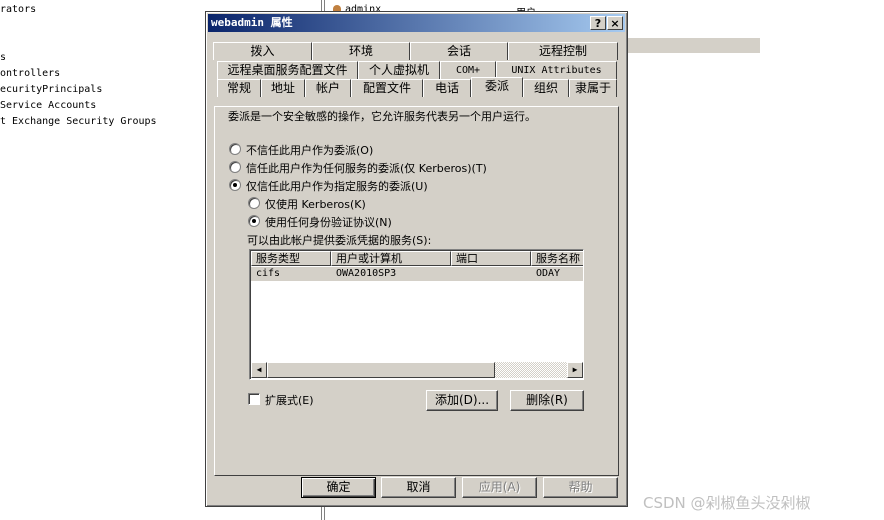 This screenshot has height=520, width=884. Describe the element at coordinates (338, 487) in the screenshot. I see `ok-button: 确定` at that location.